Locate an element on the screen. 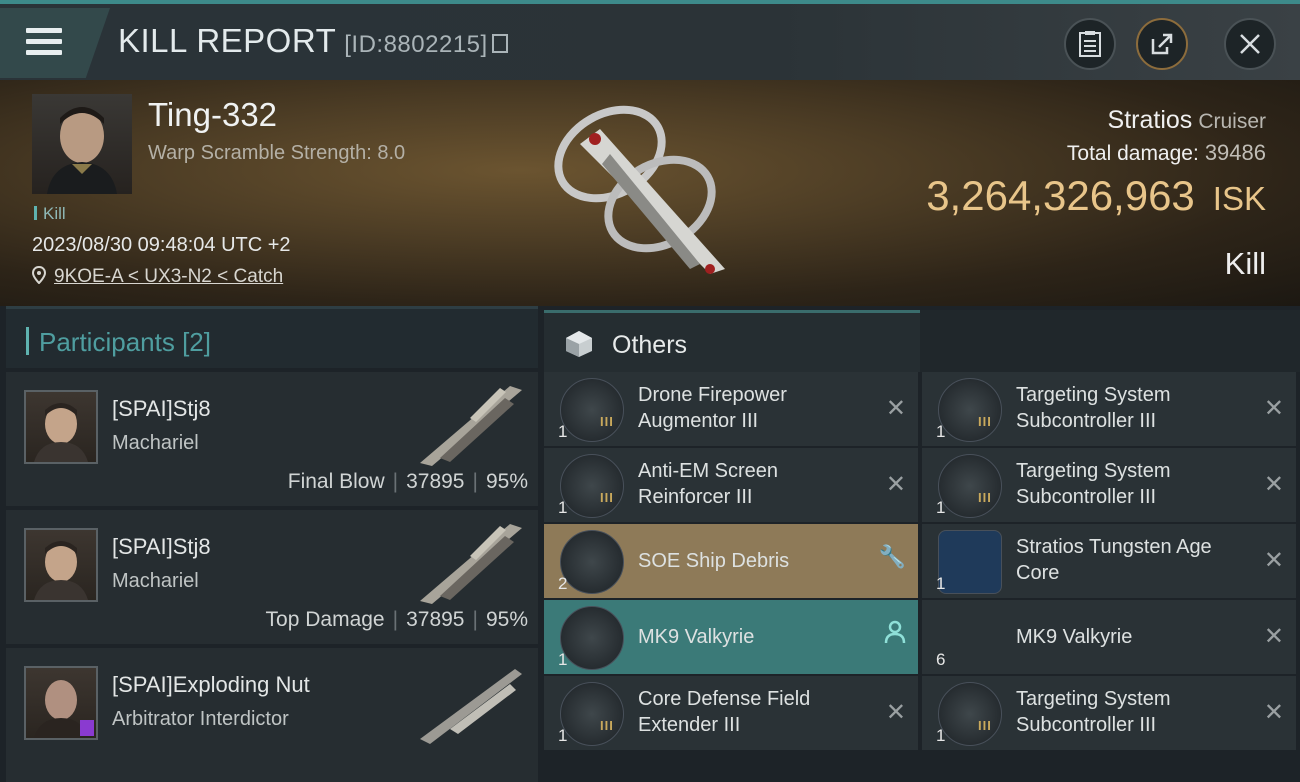 The width and height of the screenshot is (1300, 782). item-cell: 6 MK9 Valkyrie ✕ is located at coordinates (1109, 637).